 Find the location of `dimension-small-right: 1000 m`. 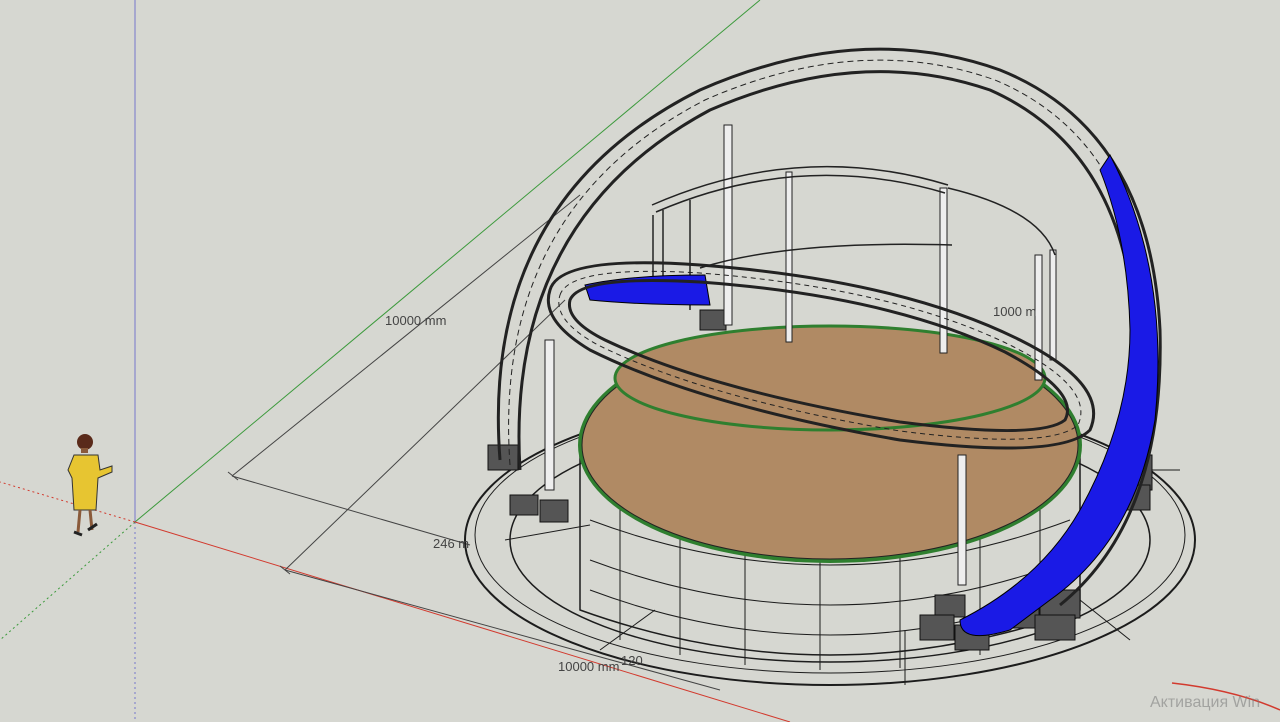

dimension-small-right: 1000 m is located at coordinates (1014, 311).